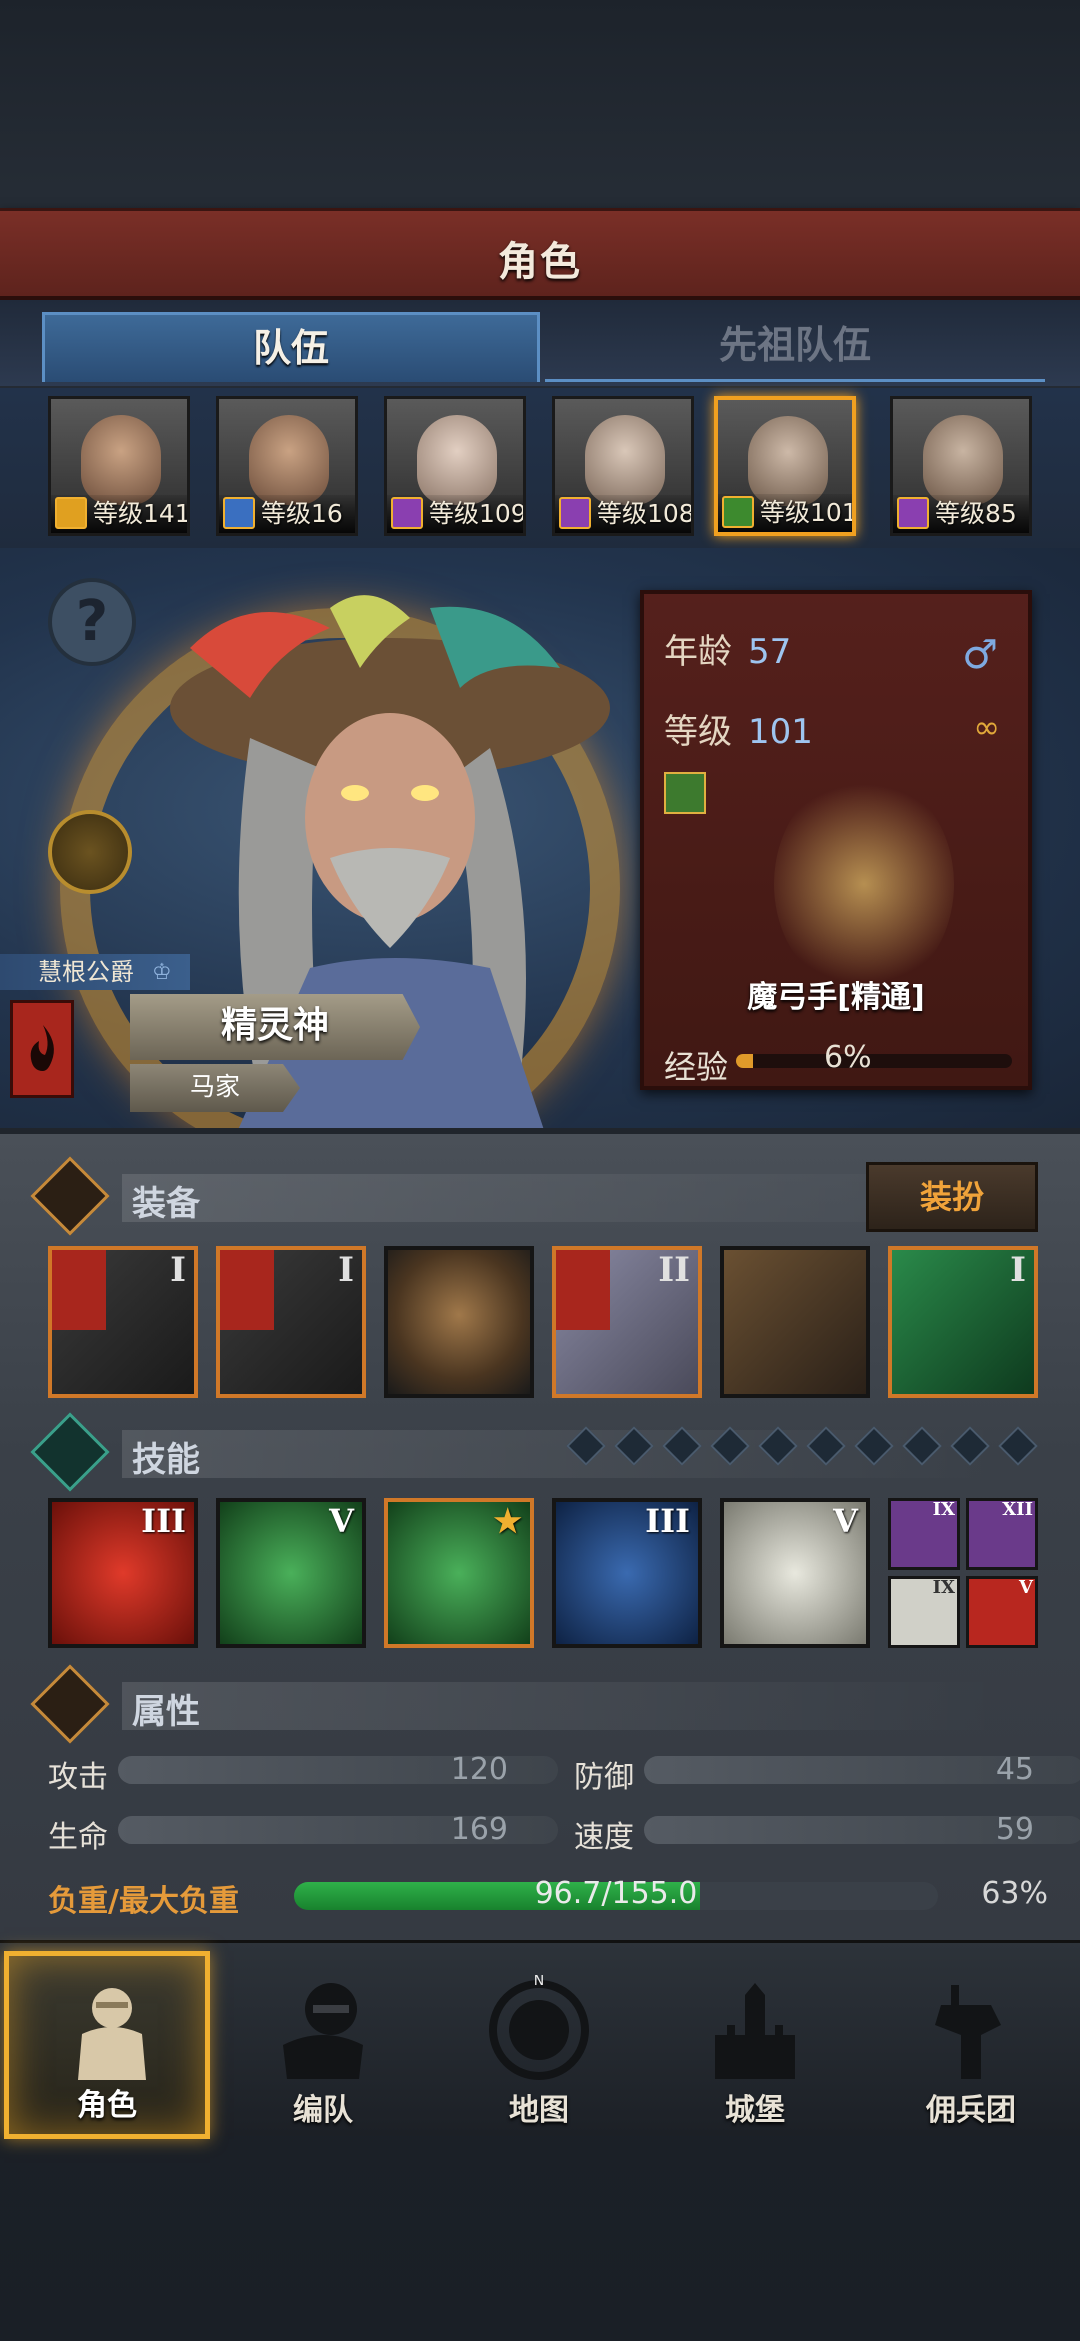 The width and height of the screenshot is (1080, 2341). I want to click on load-label: 负重/最大负重, so click(143, 1901).